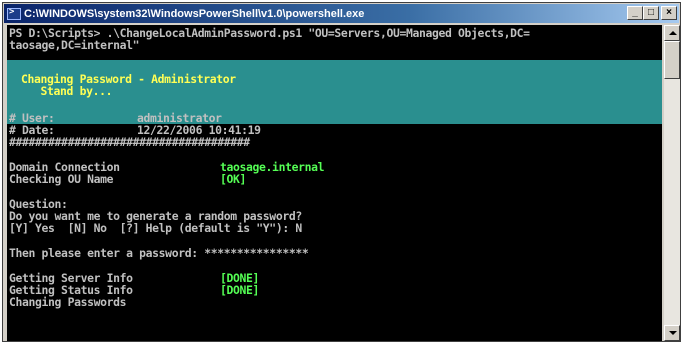 This screenshot has height=348, width=690. What do you see at coordinates (233, 179) in the screenshot?
I see `ou-status: [OK]` at bounding box center [233, 179].